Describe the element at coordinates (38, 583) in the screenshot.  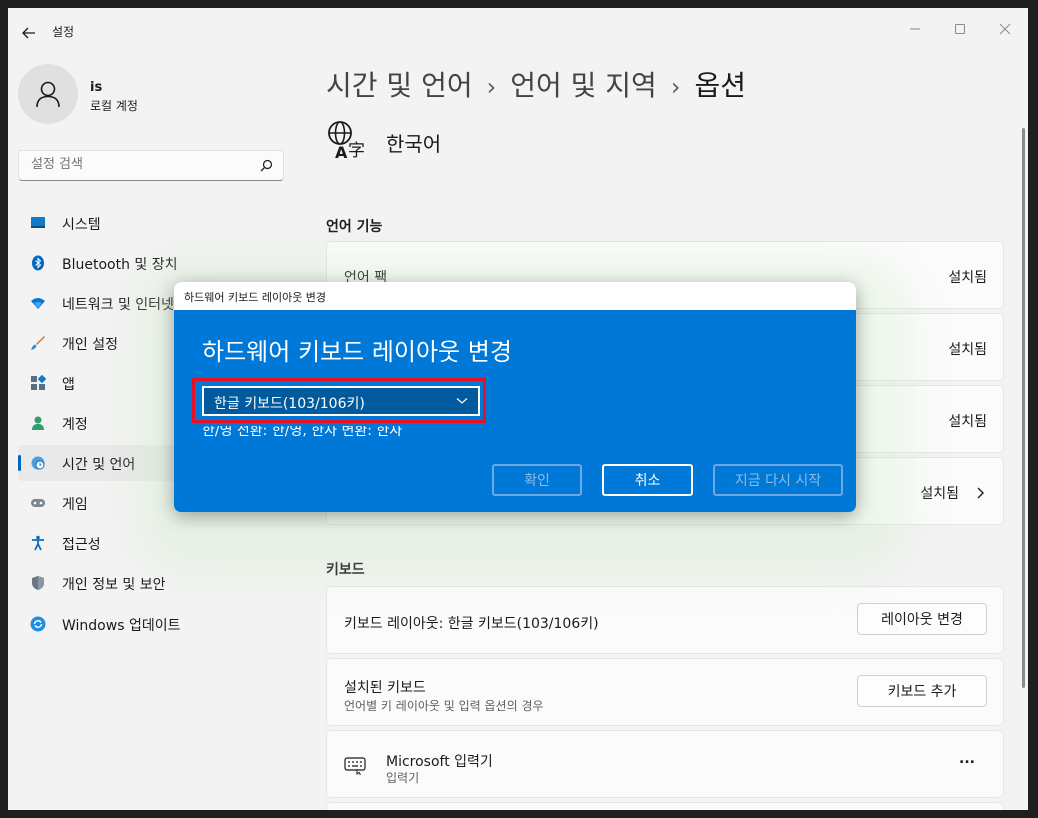
I see `shield-icon` at that location.